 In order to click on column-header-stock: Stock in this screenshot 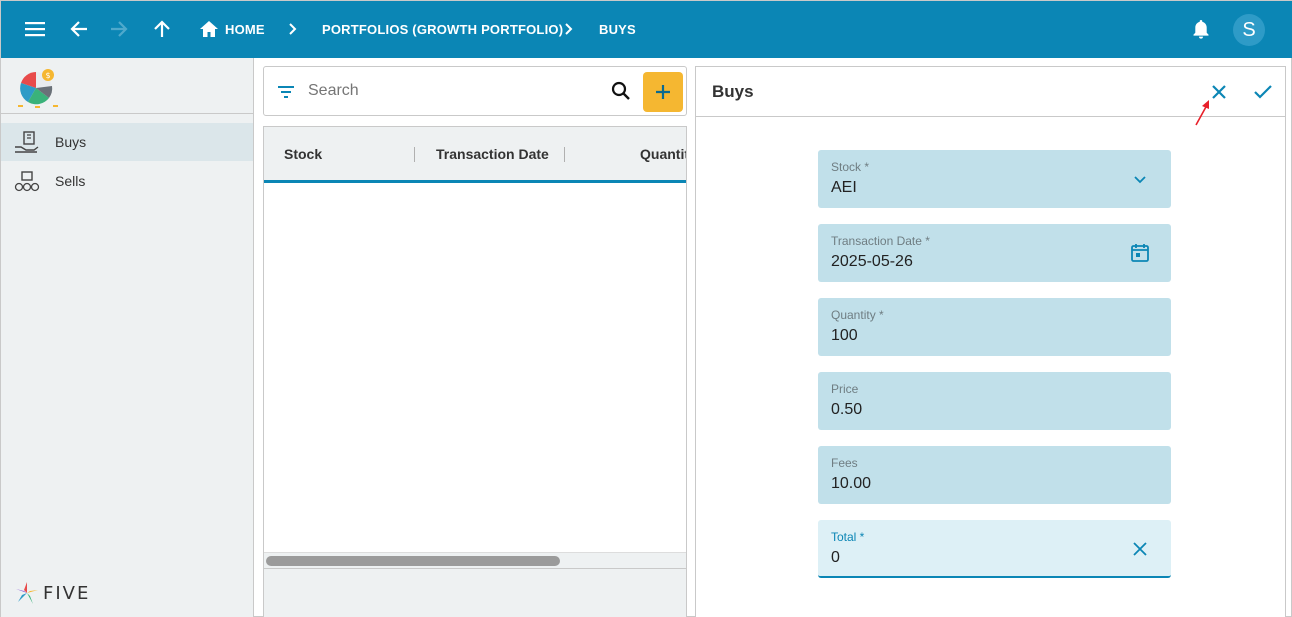, I will do `click(303, 154)`.